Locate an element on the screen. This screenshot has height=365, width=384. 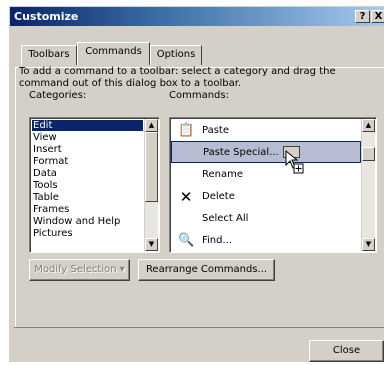
command-item: ✕ Delete is located at coordinates (266, 197).